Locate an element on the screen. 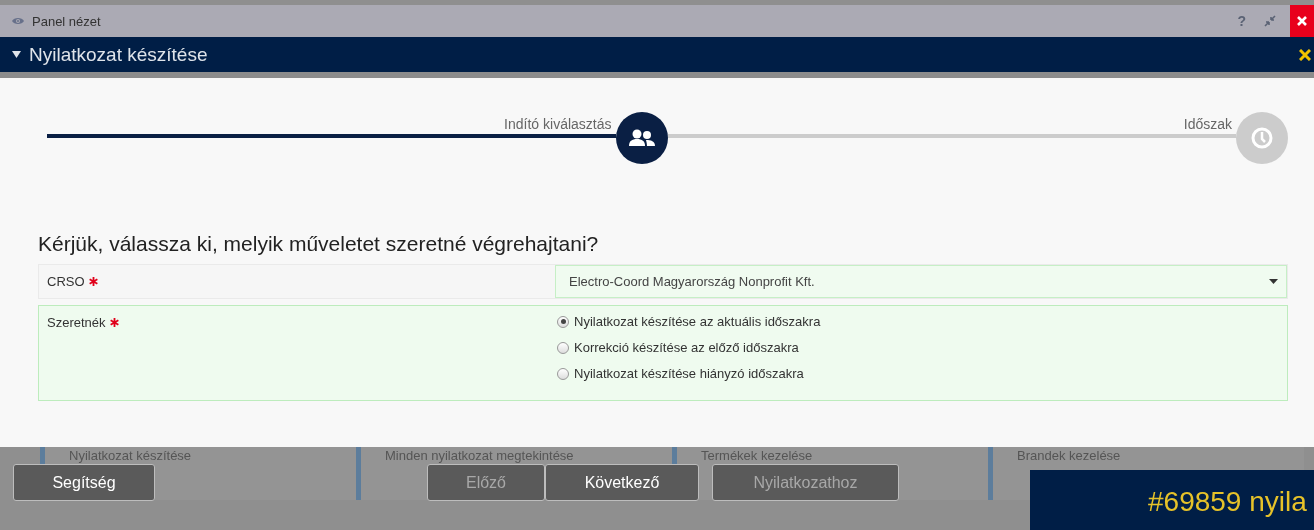  caret-icon is located at coordinates (1273, 281).